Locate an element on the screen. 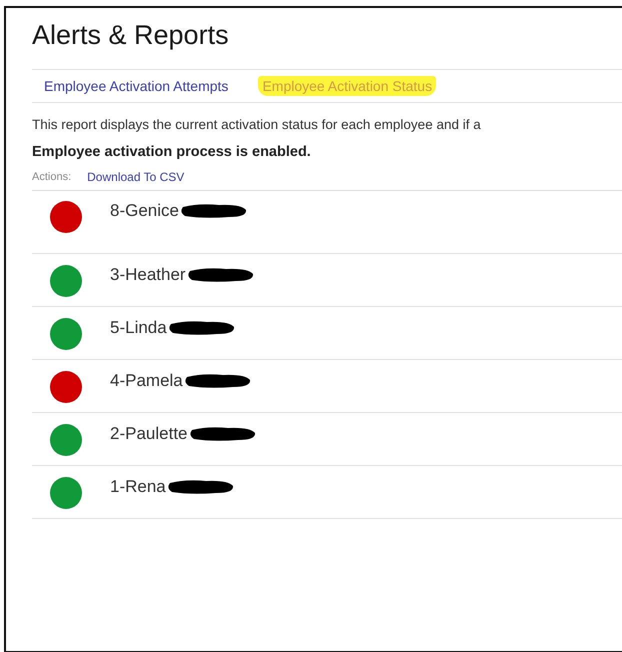 Image resolution: width=622 pixels, height=652 pixels. employee-name: 4-Pamela is located at coordinates (146, 381).